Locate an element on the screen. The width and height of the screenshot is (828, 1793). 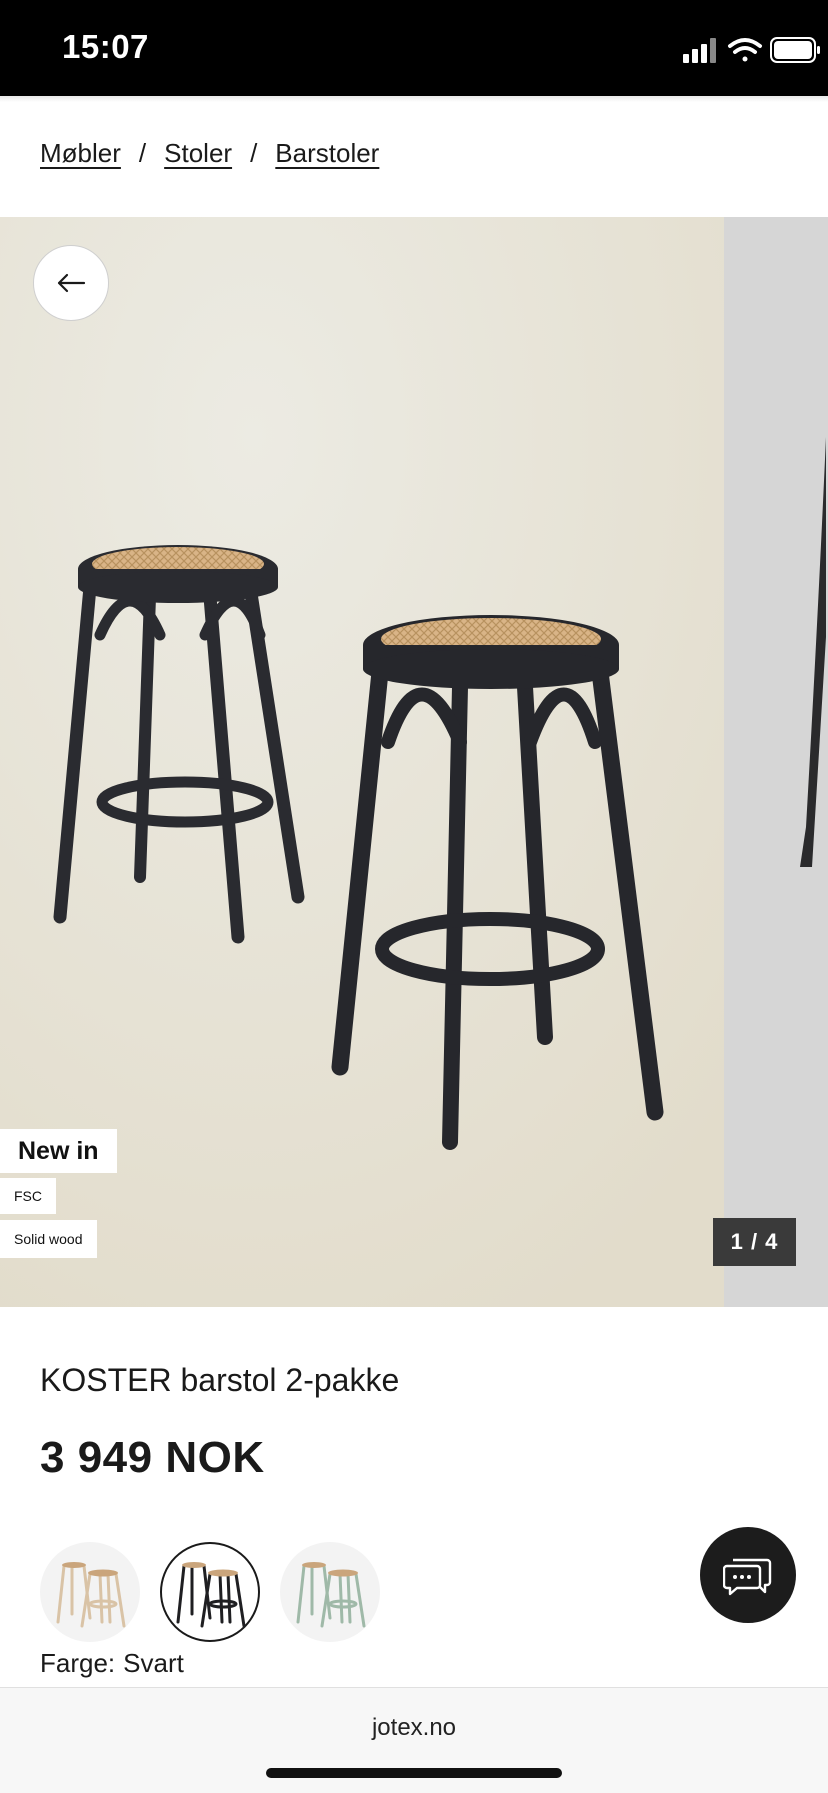
battery-icon is located at coordinates (795, 50).